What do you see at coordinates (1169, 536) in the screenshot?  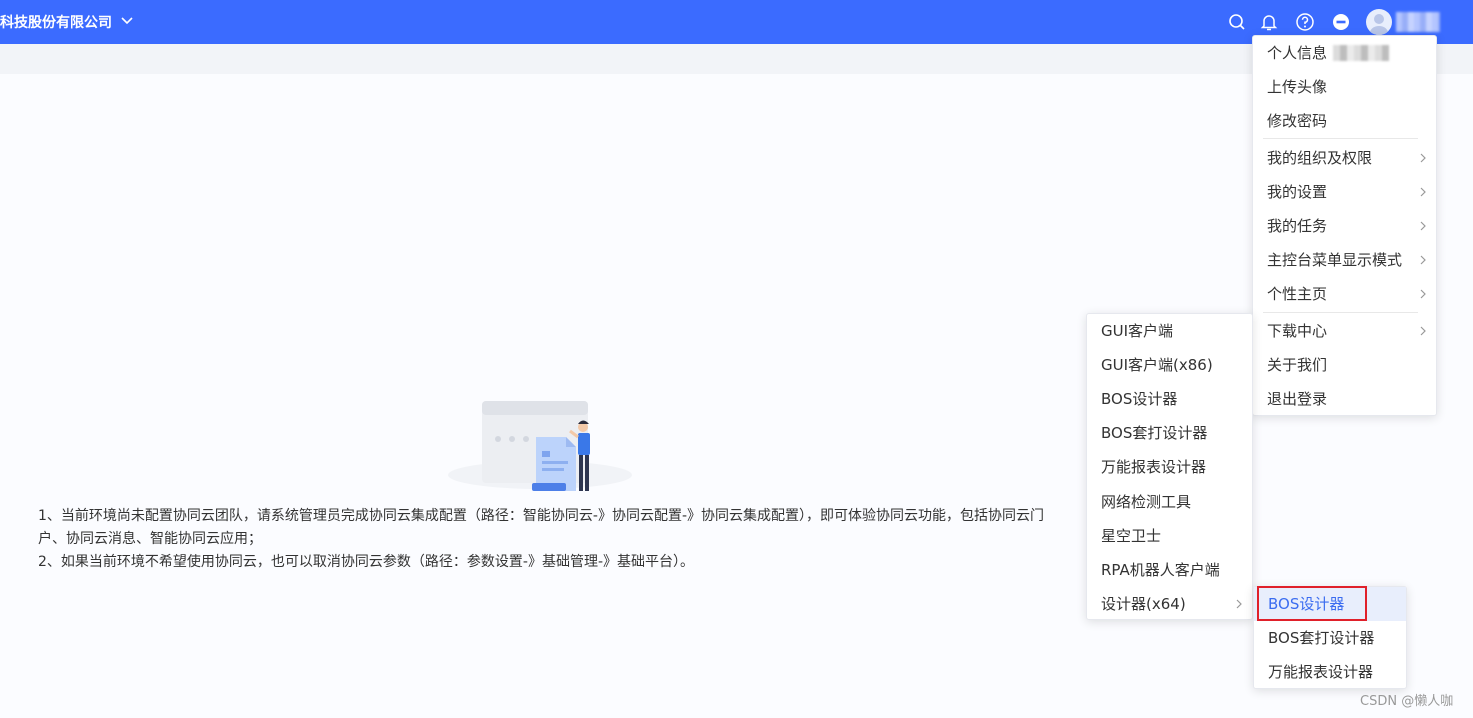 I see `download-item-guard: 星空卫士` at bounding box center [1169, 536].